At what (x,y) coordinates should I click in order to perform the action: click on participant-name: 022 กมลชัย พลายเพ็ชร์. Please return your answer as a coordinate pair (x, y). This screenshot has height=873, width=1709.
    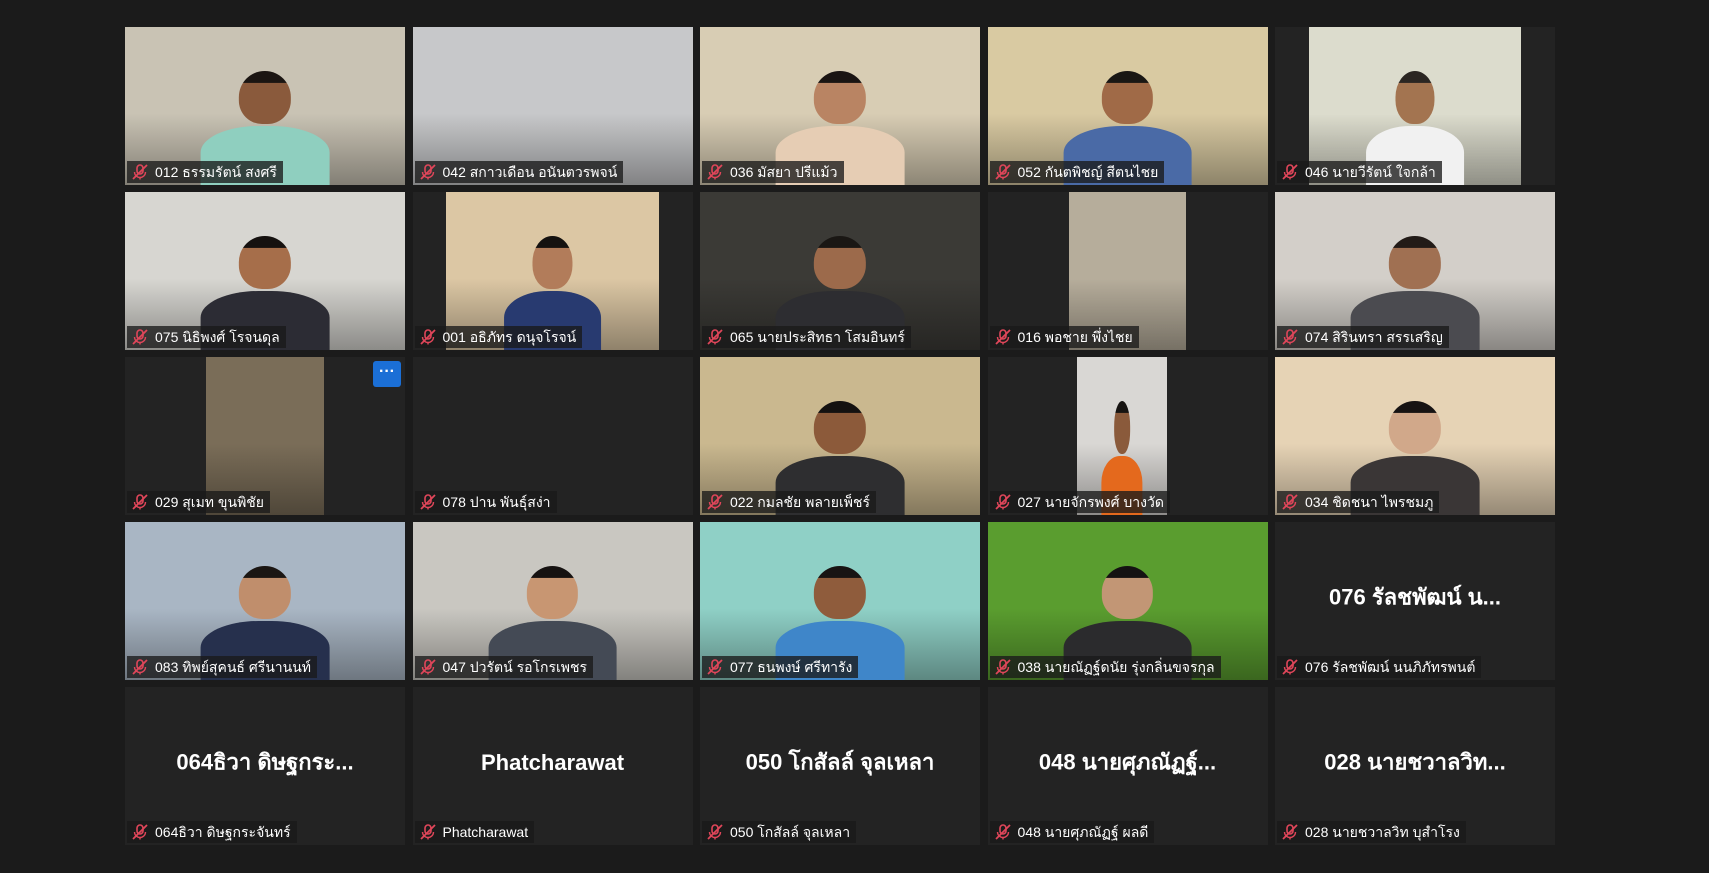
    Looking at the image, I should click on (800, 502).